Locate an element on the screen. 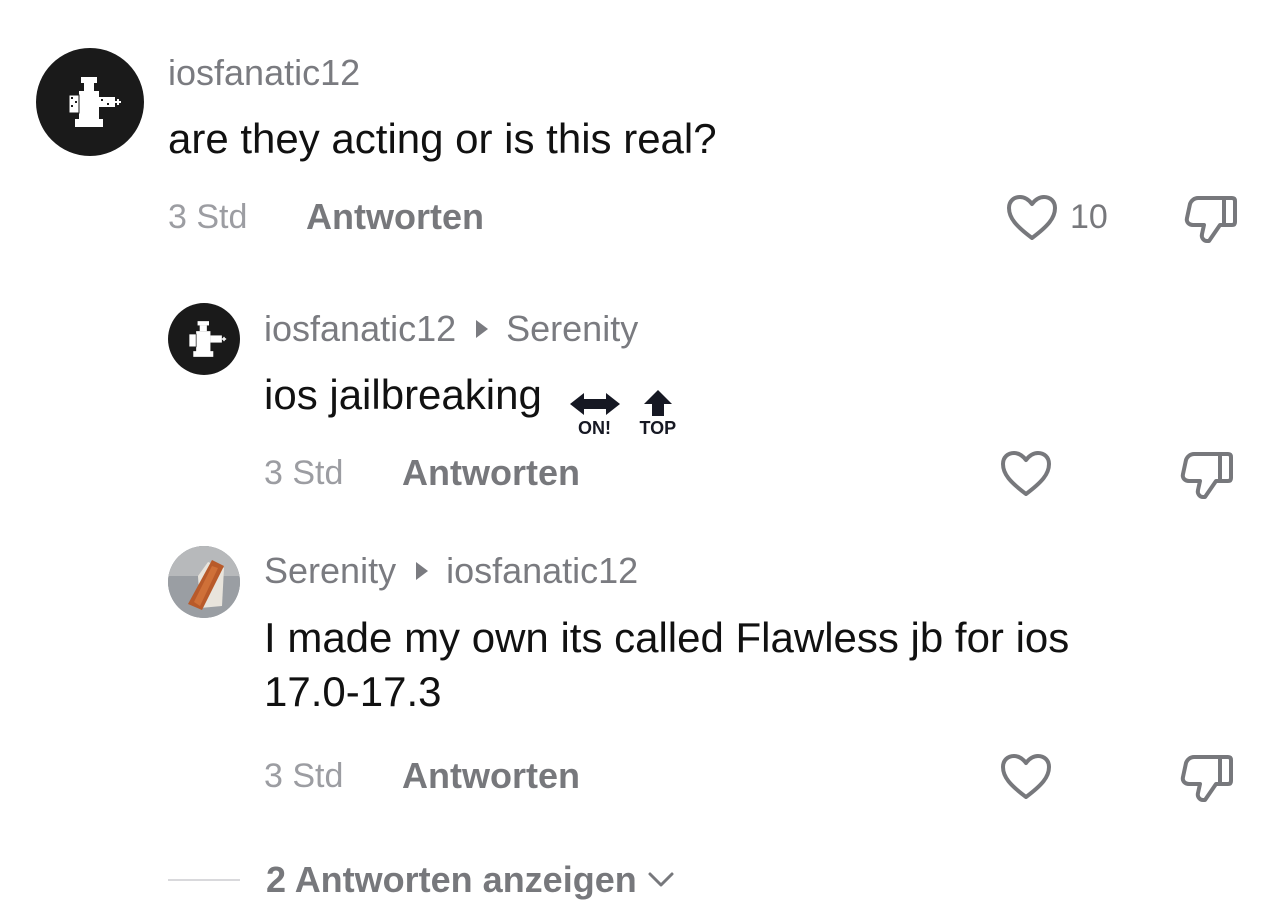 The height and width of the screenshot is (920, 1284). reply-username-row: iosfanatic12 Serenity is located at coordinates (451, 329).